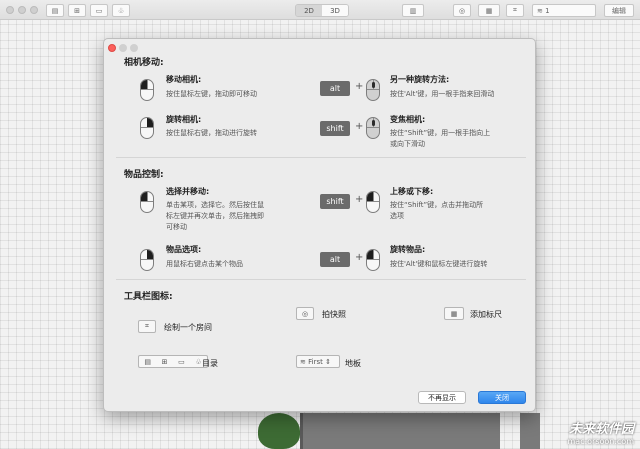 The width and height of the screenshot is (640, 449). What do you see at coordinates (412, 191) in the screenshot?
I see `move-updown-title: 上移或下移:` at bounding box center [412, 191].